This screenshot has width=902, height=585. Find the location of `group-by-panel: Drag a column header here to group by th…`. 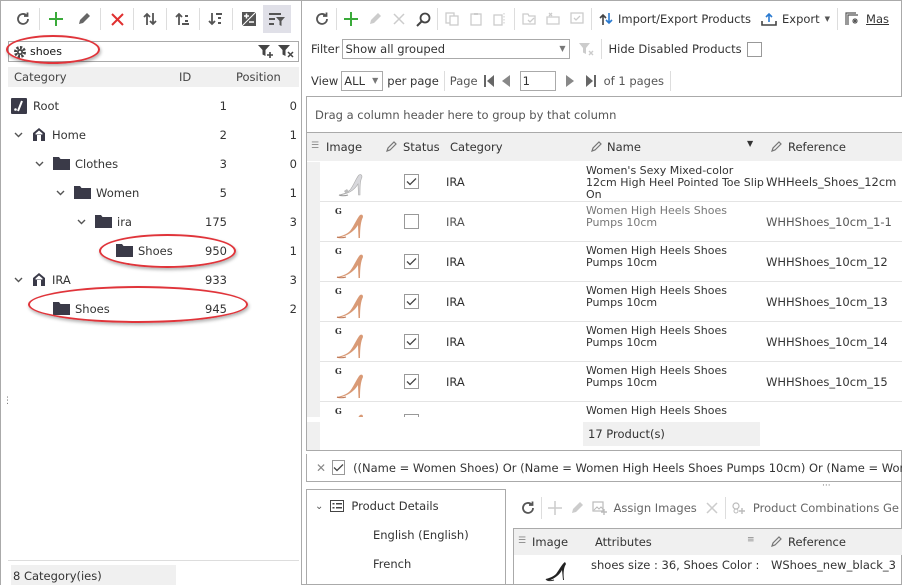

group-by-panel: Drag a column header here to group by th… is located at coordinates (604, 115).